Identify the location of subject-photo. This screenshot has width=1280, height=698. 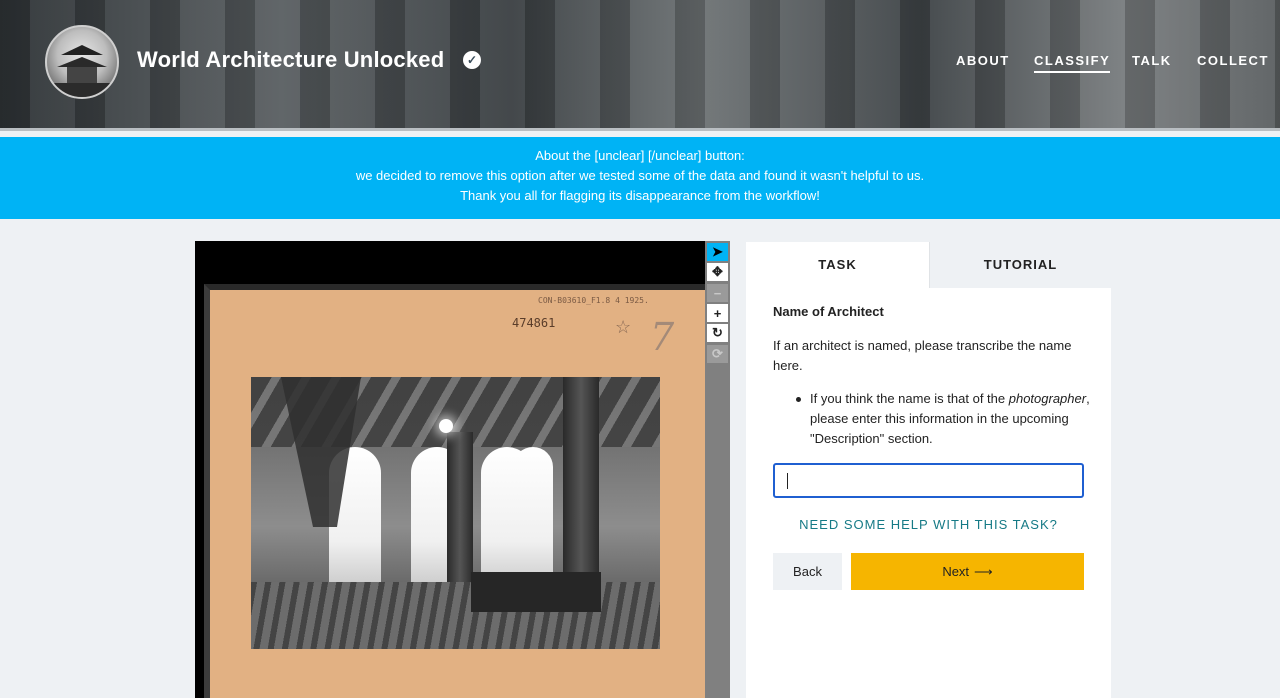
(455, 513).